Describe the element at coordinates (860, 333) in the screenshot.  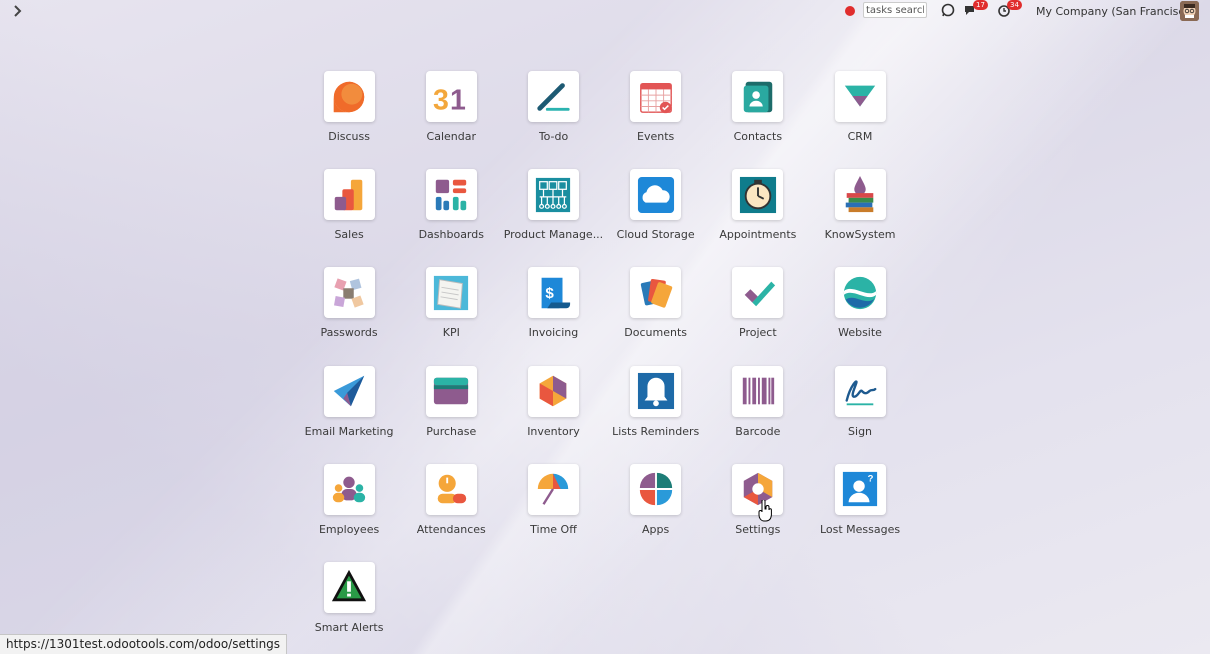
I see `app-label: Website` at that location.